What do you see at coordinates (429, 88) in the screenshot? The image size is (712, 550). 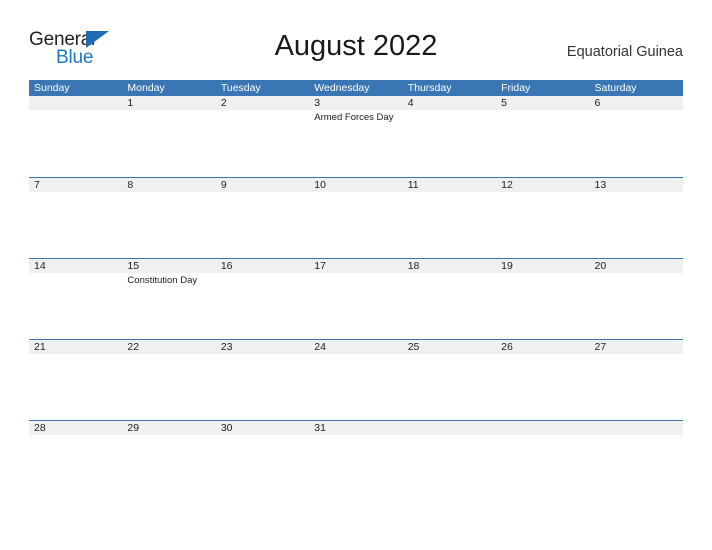 I see `weekday-header-thursday: Thursday` at bounding box center [429, 88].